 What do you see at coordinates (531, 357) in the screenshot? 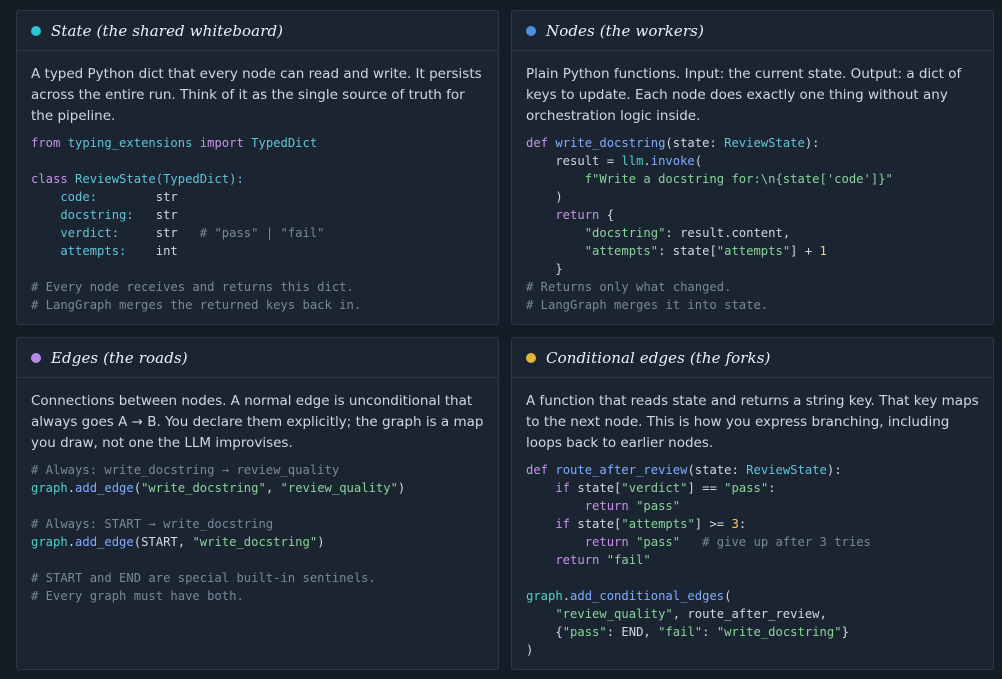
I see `conditional-dot-icon` at bounding box center [531, 357].